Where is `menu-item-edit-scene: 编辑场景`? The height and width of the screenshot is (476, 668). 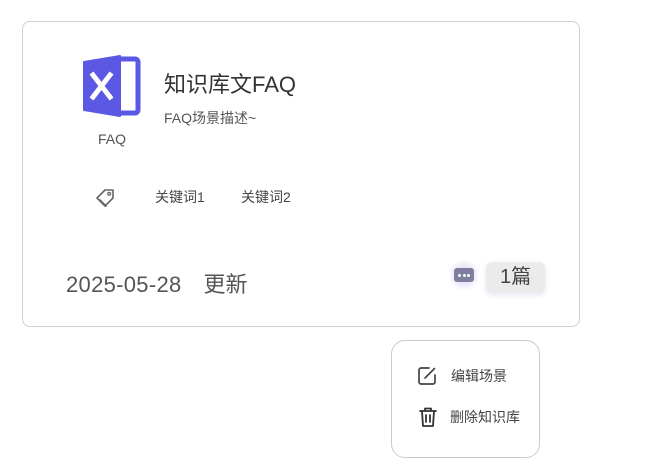
menu-item-edit-scene: 编辑场景 is located at coordinates (461, 376).